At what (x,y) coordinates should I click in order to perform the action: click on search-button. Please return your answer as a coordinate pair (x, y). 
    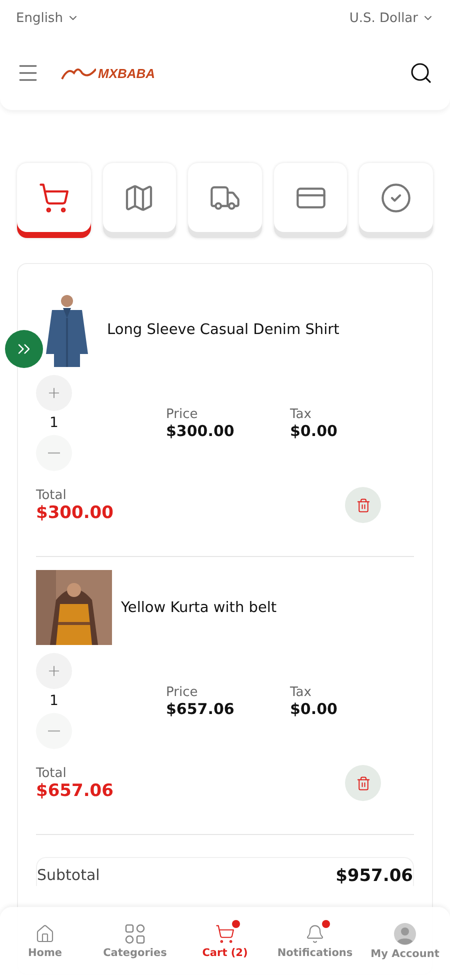
    Looking at the image, I should click on (421, 73).